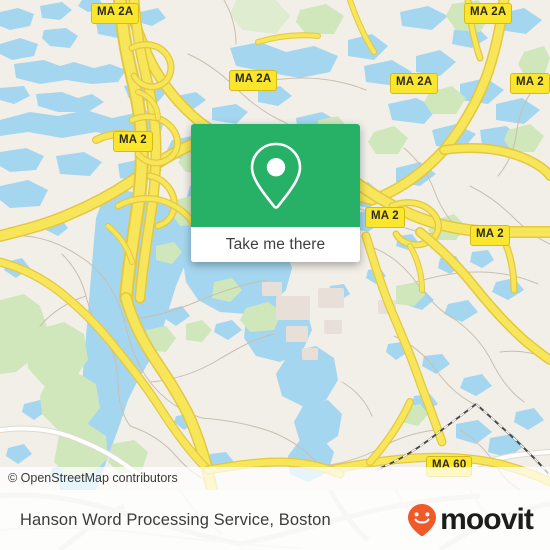 The height and width of the screenshot is (550, 550). I want to click on take-me-there-label: Take me there, so click(275, 244).